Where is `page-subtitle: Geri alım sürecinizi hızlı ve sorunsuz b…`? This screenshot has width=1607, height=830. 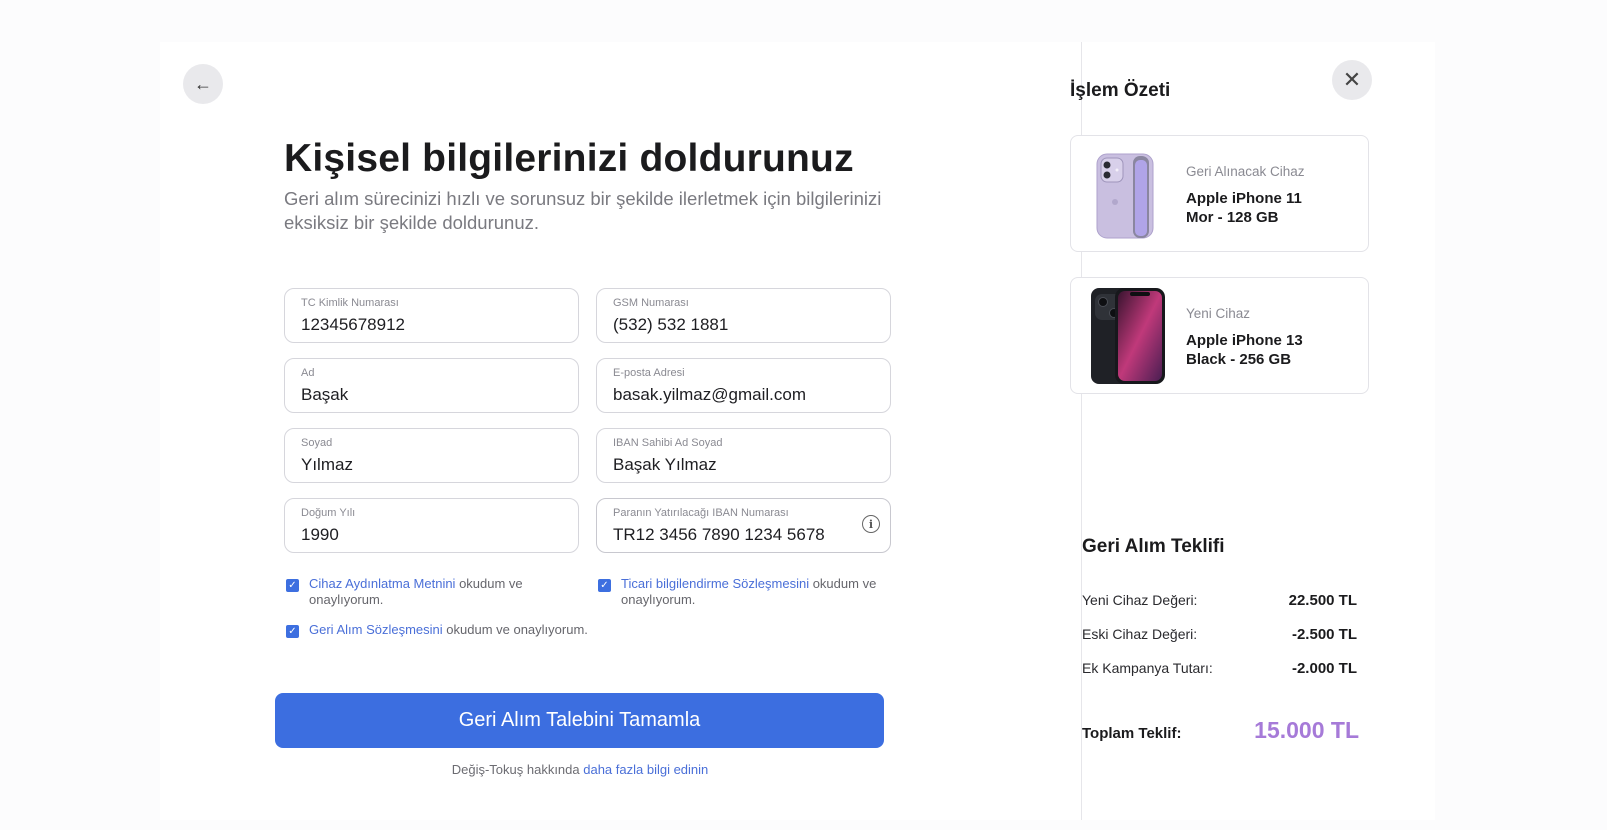
page-subtitle: Geri alım sürecinizi hızlı ve sorunsuz b… is located at coordinates (583, 210).